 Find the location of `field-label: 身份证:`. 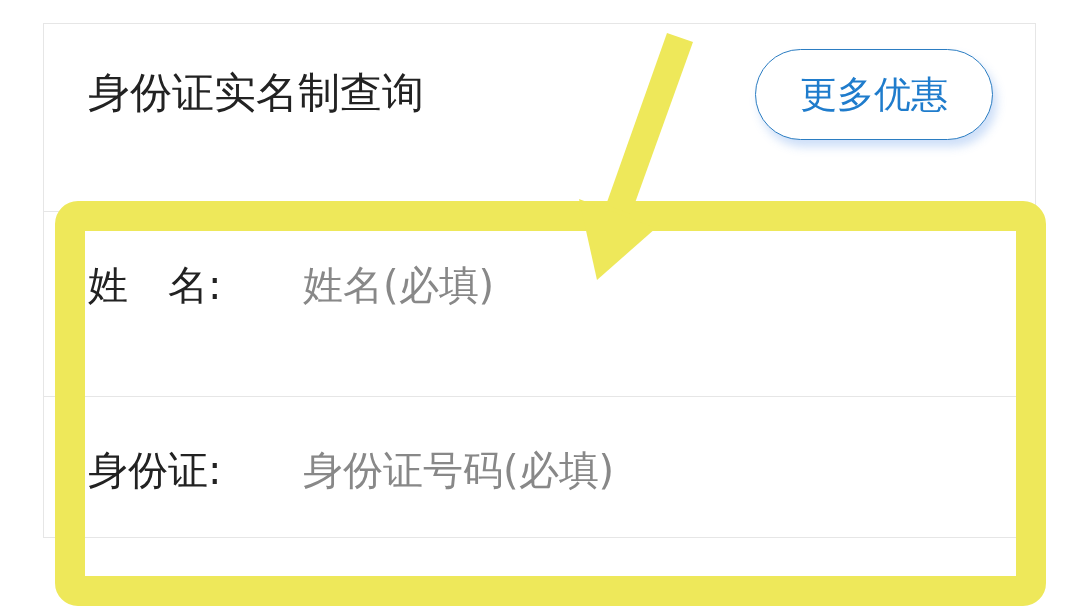

field-label: 身份证: is located at coordinates (155, 470).